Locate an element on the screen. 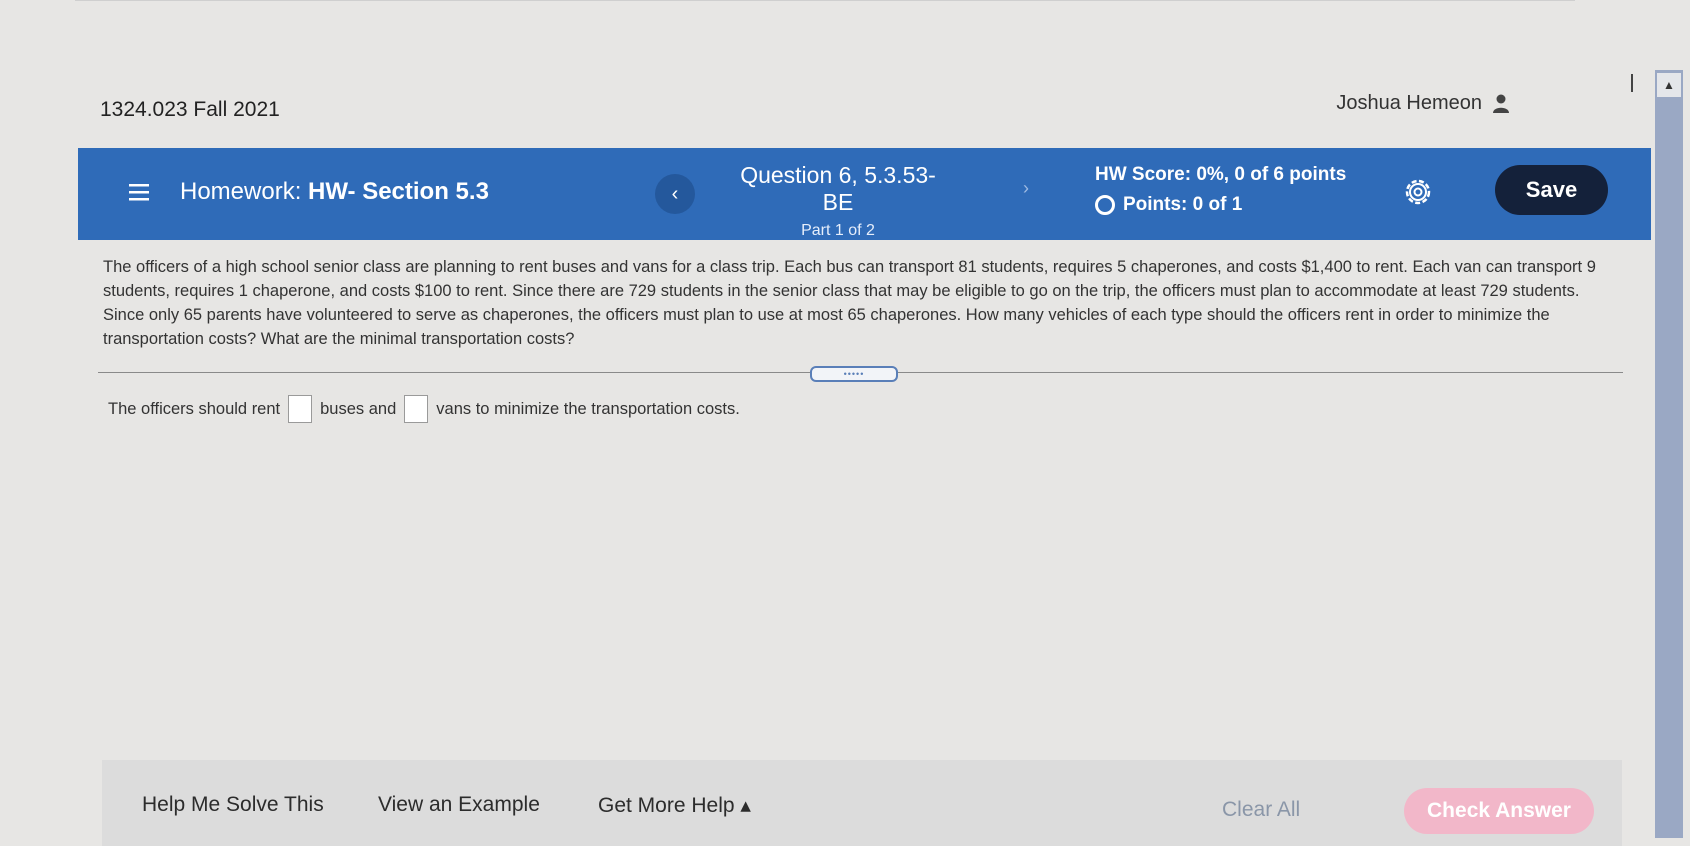  scroll-up-icon: ▲ is located at coordinates (1669, 85).